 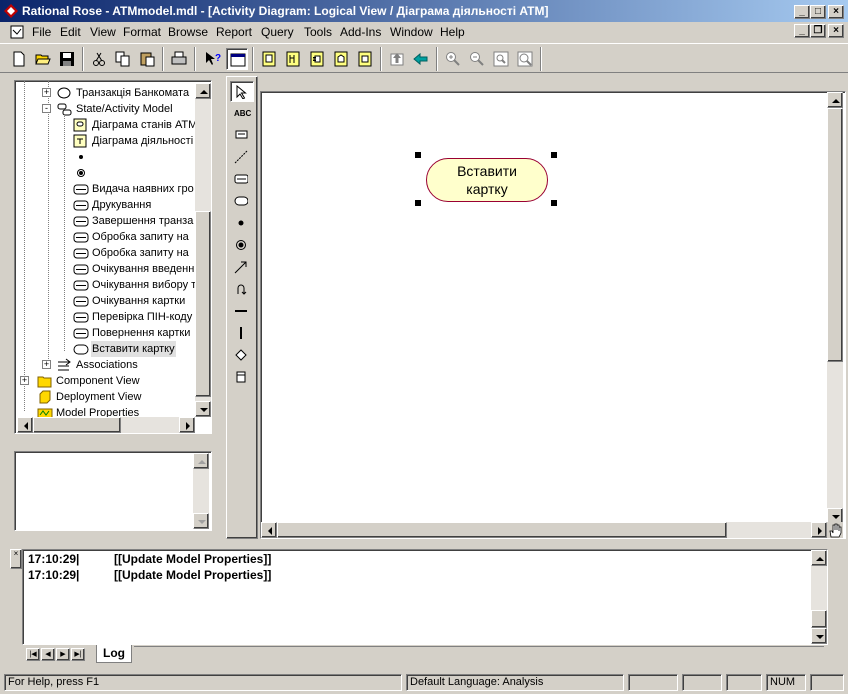 I want to click on state-transition-icon, so click(x=242, y=267).